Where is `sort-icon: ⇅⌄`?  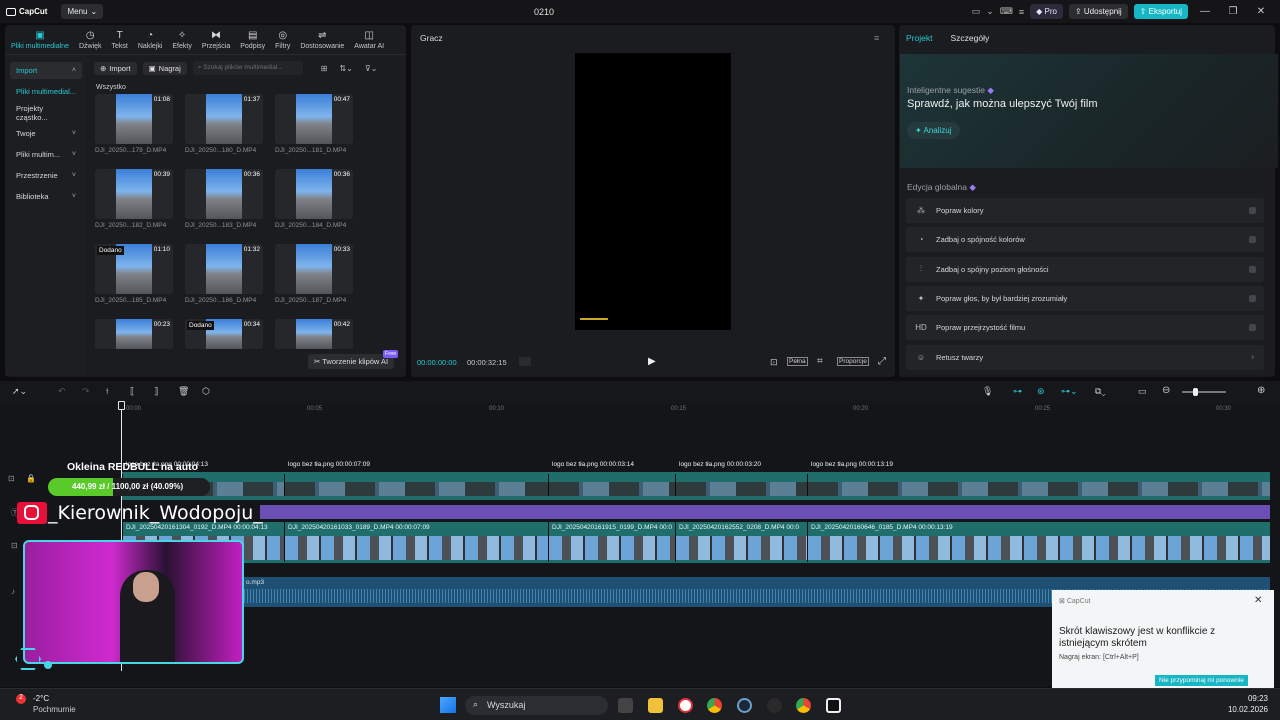
sort-icon: ⇅⌄ is located at coordinates (345, 68).